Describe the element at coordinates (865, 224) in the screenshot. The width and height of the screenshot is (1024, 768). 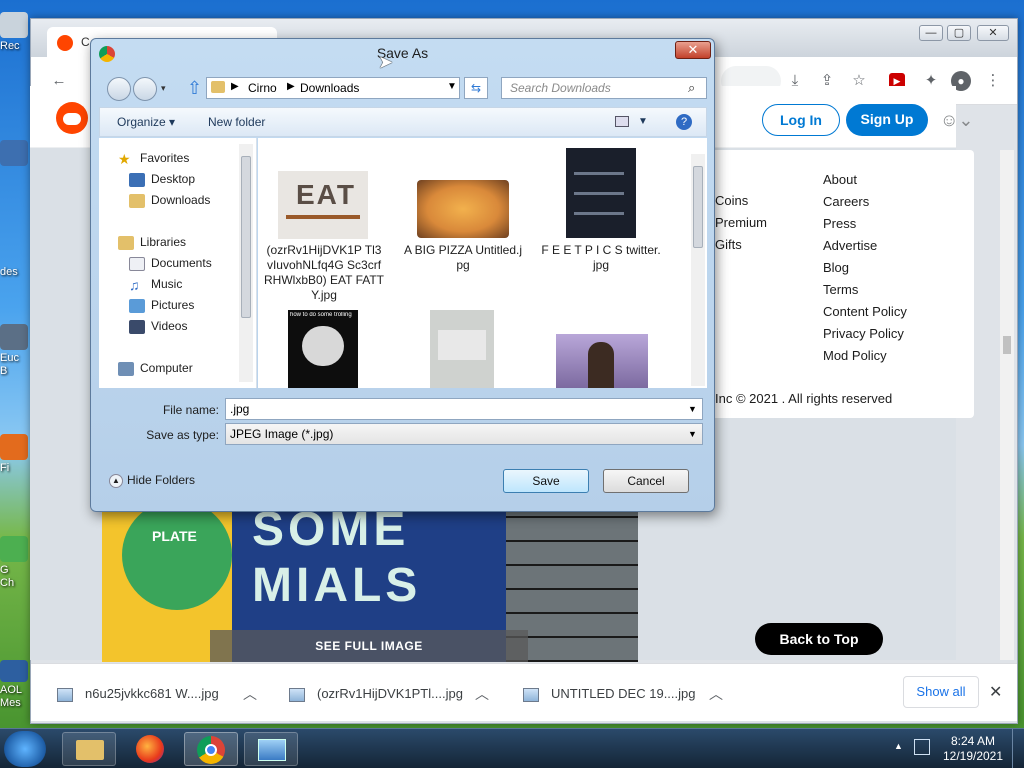
I see `footer-link: Press` at that location.